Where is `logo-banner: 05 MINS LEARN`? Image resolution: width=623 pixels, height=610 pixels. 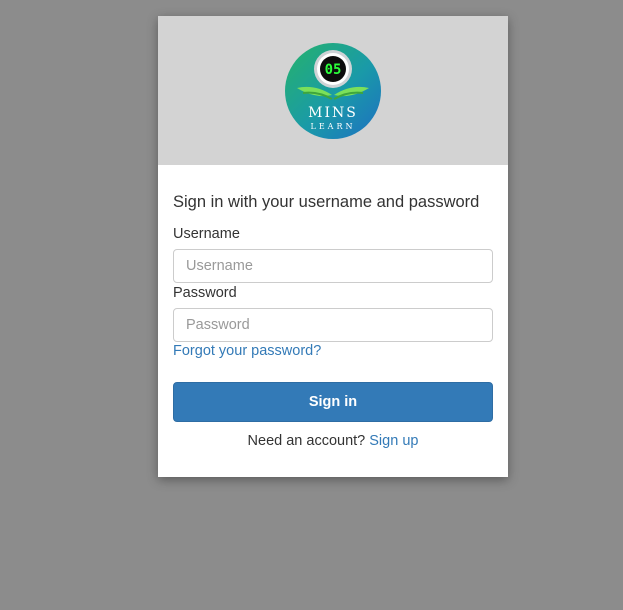 logo-banner: 05 MINS LEARN is located at coordinates (333, 90).